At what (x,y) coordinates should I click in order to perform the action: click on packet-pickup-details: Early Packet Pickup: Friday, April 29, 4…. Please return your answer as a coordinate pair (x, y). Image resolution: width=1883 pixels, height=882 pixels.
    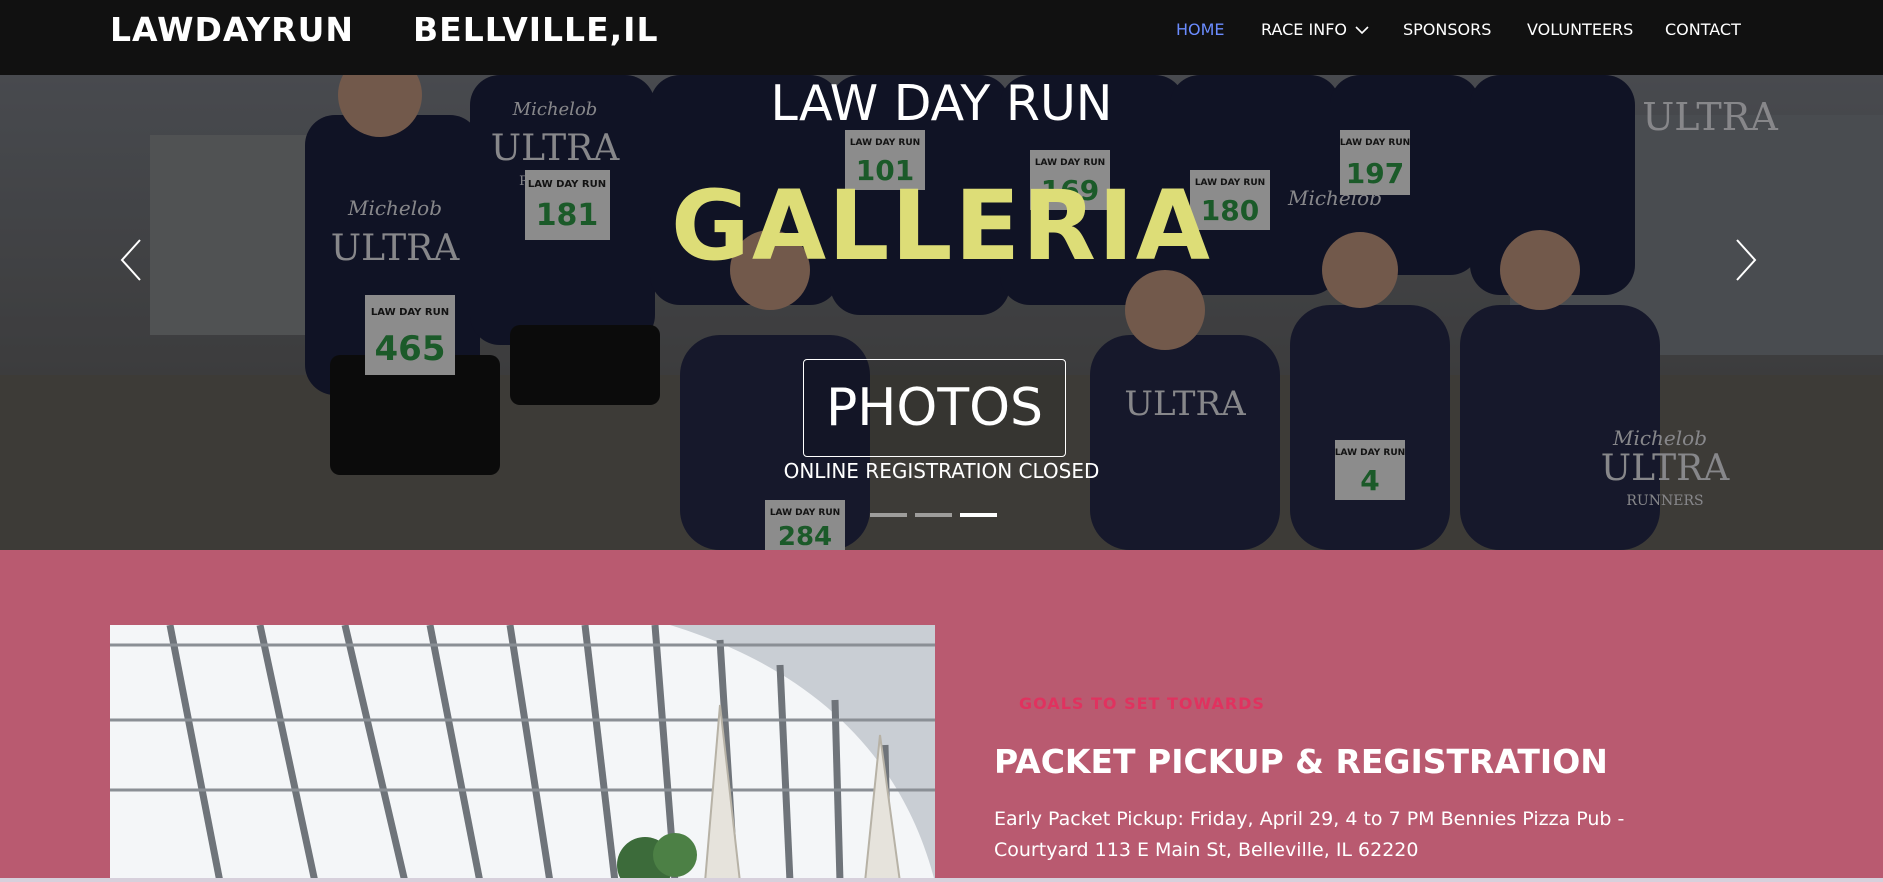
    Looking at the image, I should click on (1309, 834).